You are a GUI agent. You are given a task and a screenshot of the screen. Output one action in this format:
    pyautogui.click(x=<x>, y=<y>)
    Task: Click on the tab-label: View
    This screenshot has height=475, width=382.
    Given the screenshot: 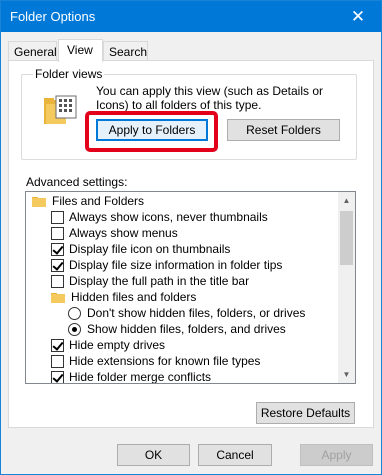 What is the action you would take?
    pyautogui.click(x=80, y=50)
    